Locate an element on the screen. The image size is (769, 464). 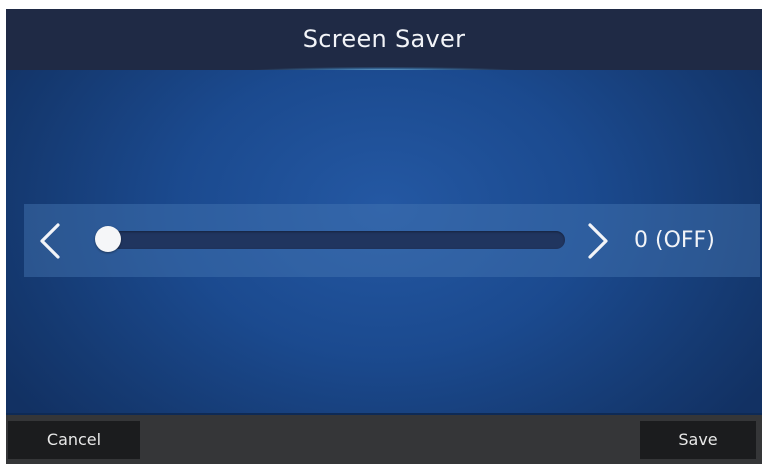
slider-thumb is located at coordinates (108, 239).